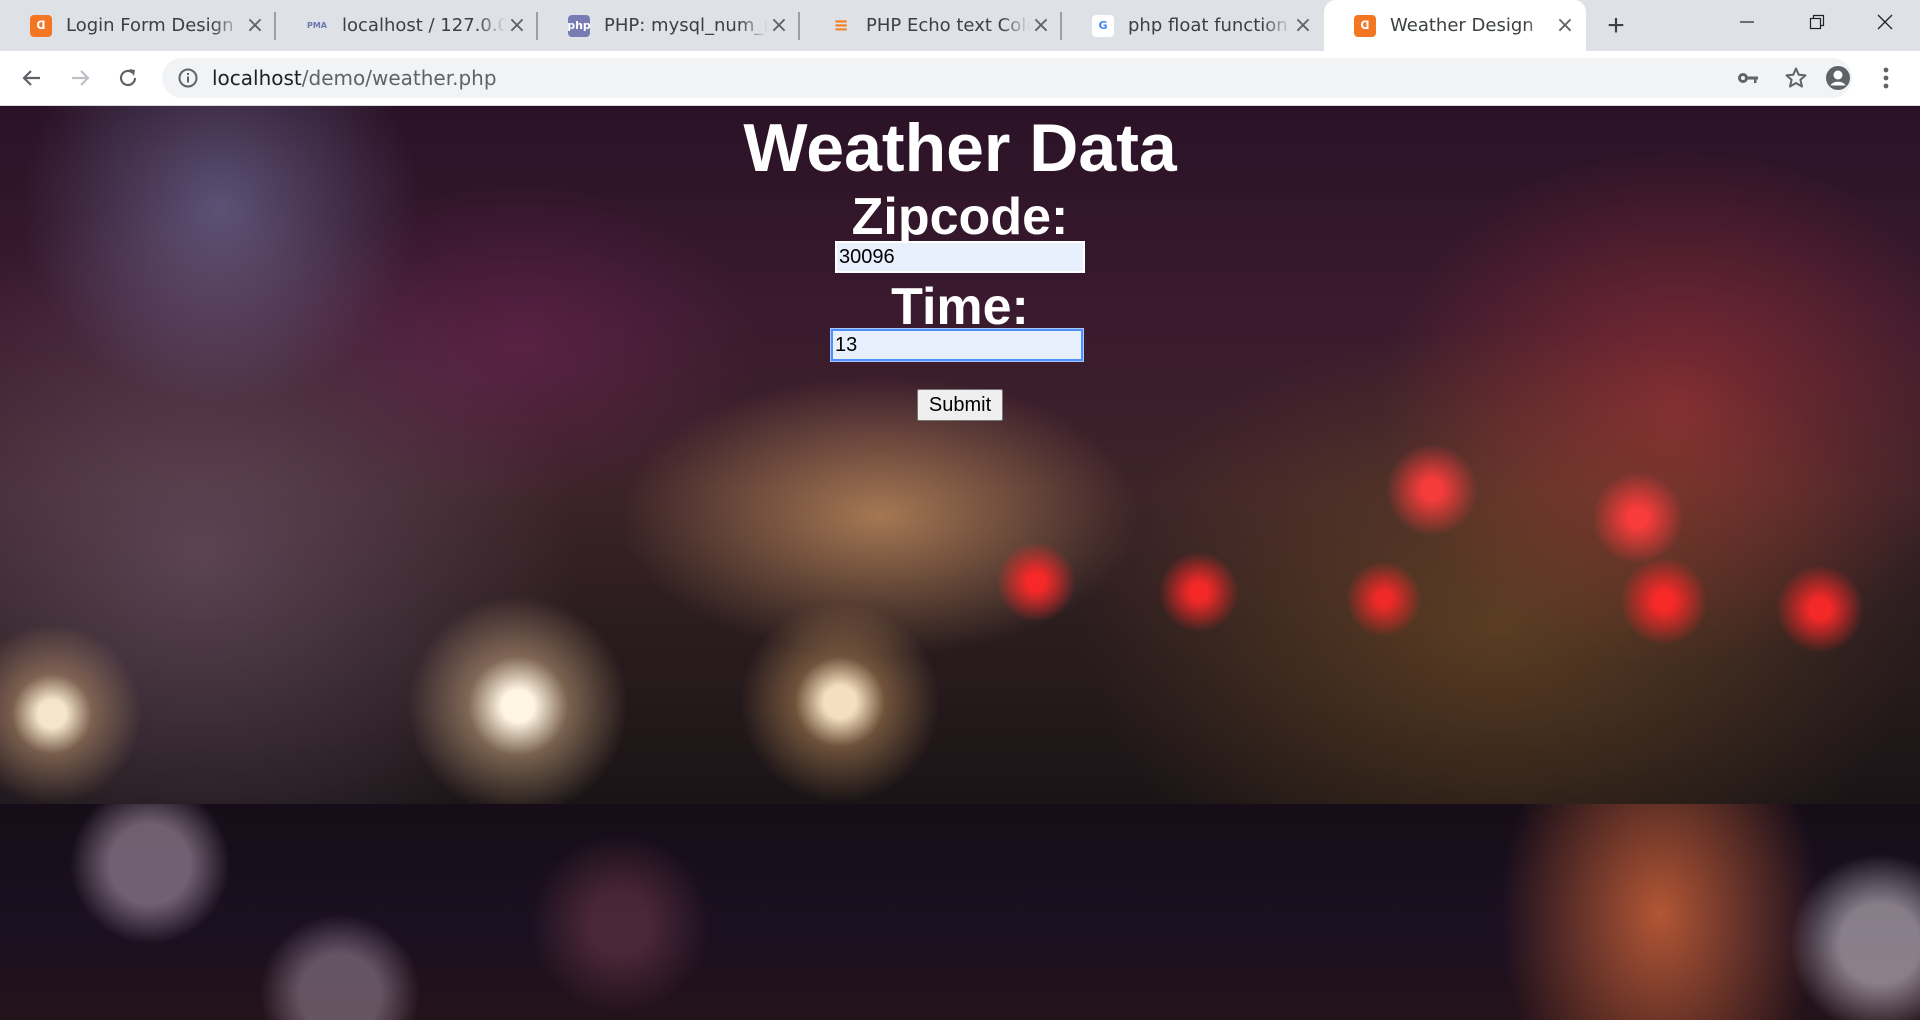  What do you see at coordinates (579, 25) in the screenshot?
I see `php-icon: php` at bounding box center [579, 25].